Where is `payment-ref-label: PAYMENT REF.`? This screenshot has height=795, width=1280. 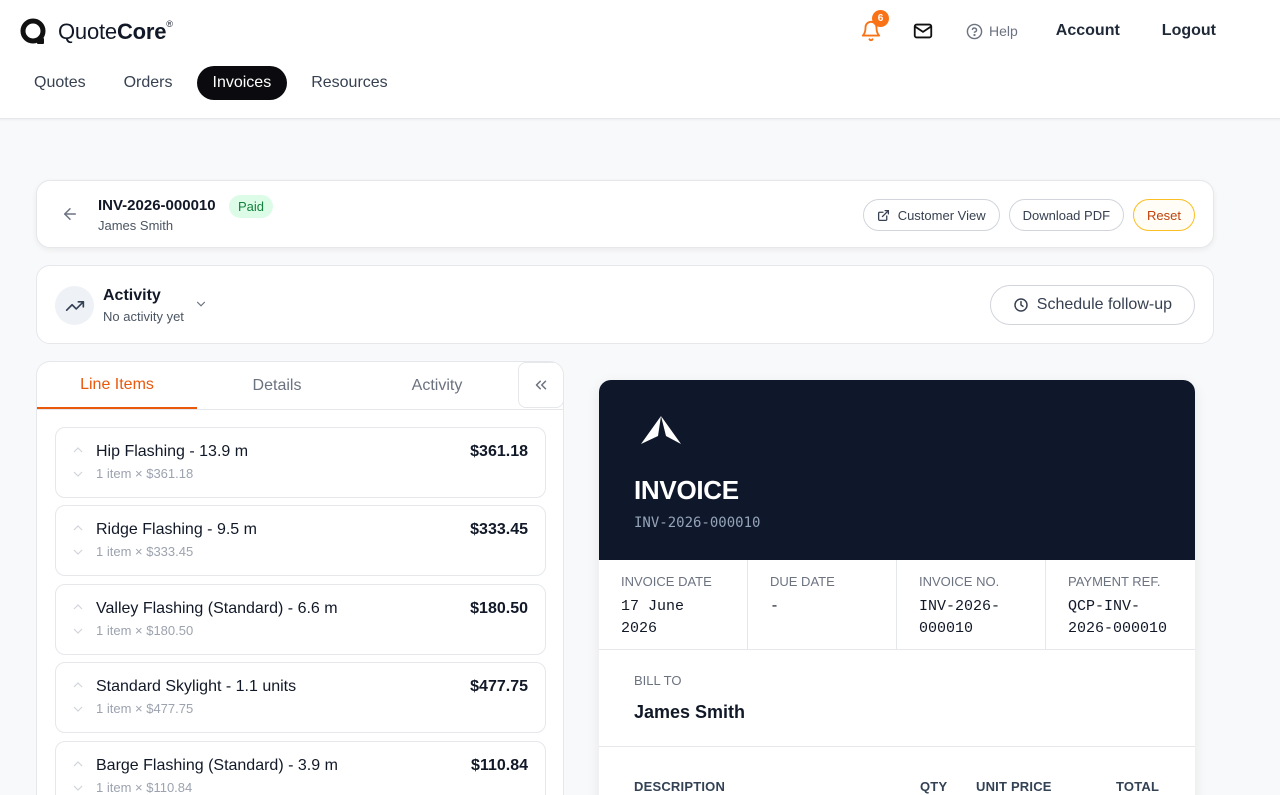 payment-ref-label: PAYMENT REF. is located at coordinates (1114, 581).